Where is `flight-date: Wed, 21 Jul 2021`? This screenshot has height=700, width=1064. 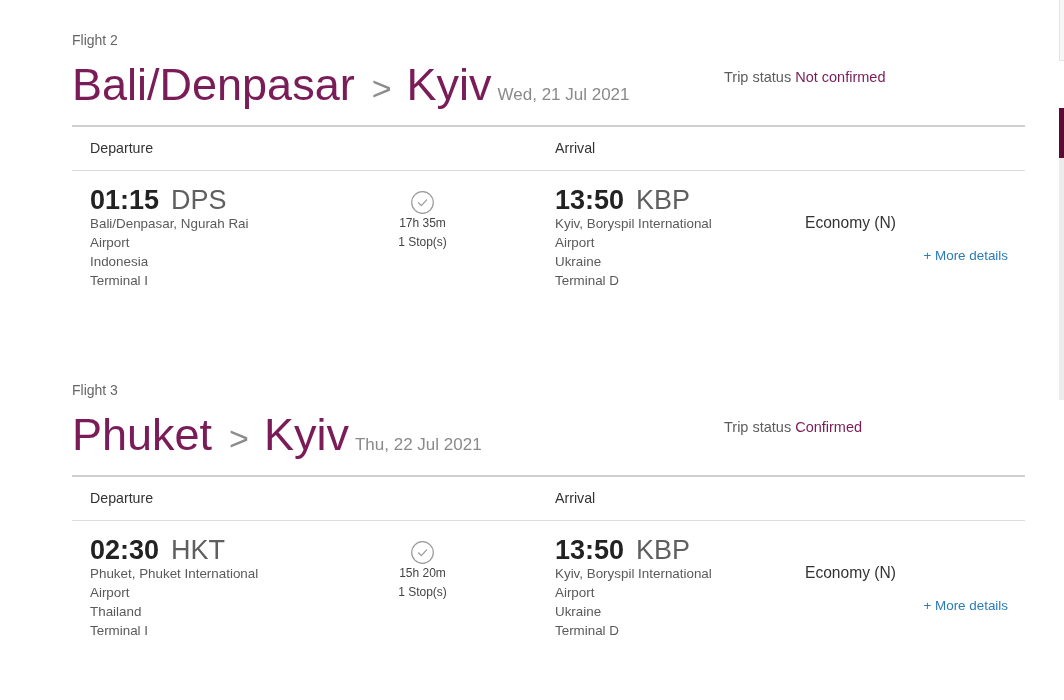 flight-date: Wed, 21 Jul 2021 is located at coordinates (563, 95).